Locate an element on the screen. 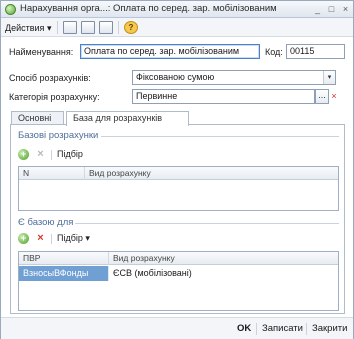 The height and width of the screenshot is (339, 354). close-icon: × is located at coordinates (345, 9).